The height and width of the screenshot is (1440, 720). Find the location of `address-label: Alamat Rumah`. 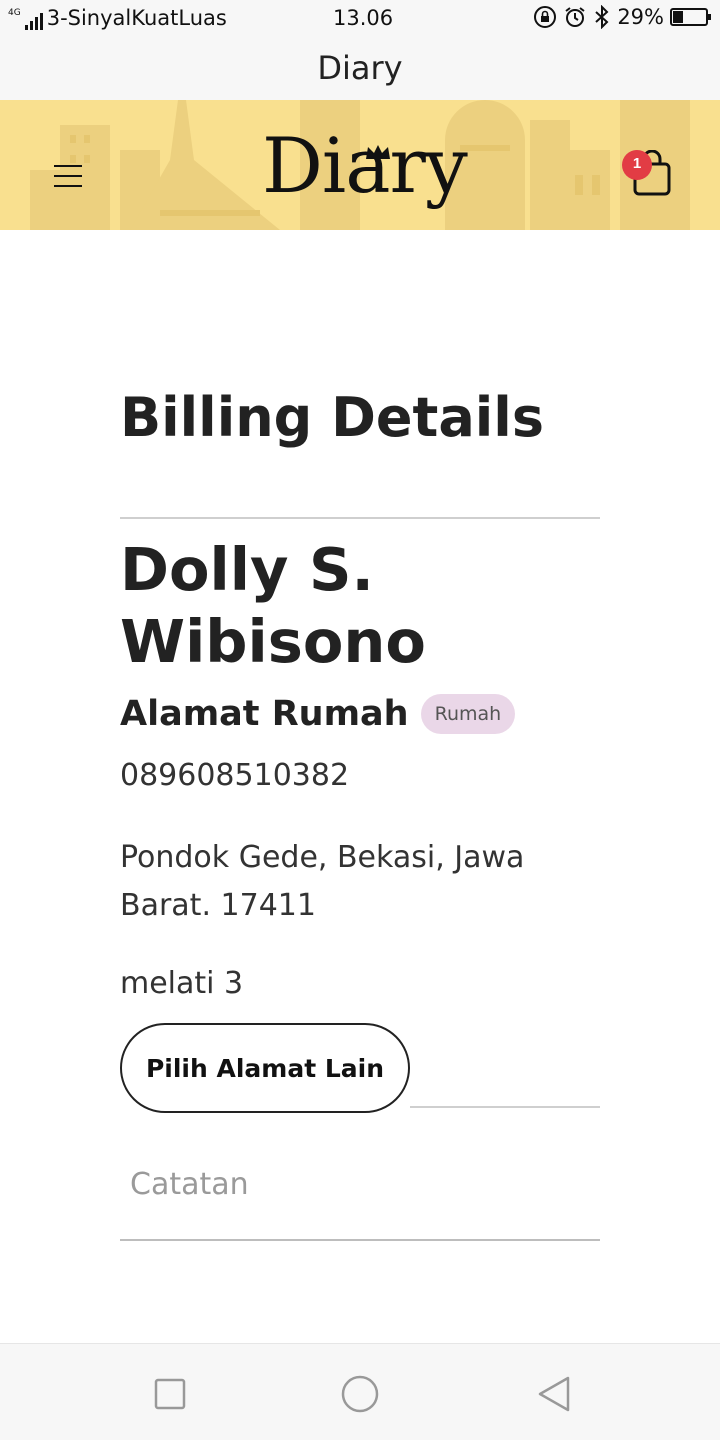

address-label: Alamat Rumah is located at coordinates (264, 714).